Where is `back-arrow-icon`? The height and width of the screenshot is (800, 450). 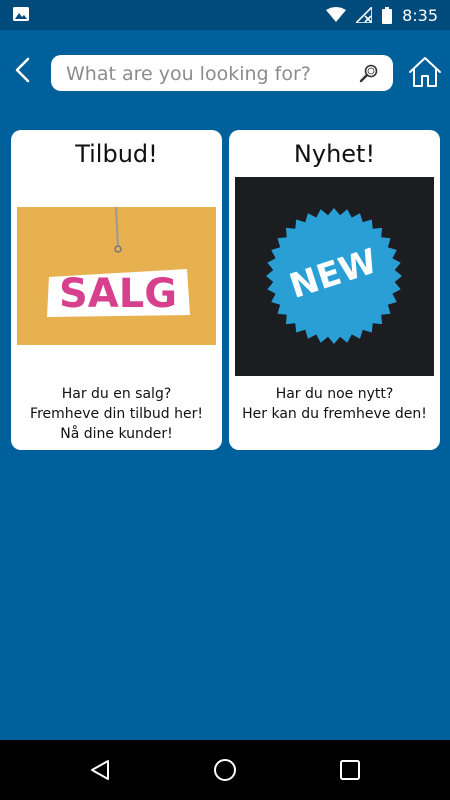
back-arrow-icon is located at coordinates (24, 70).